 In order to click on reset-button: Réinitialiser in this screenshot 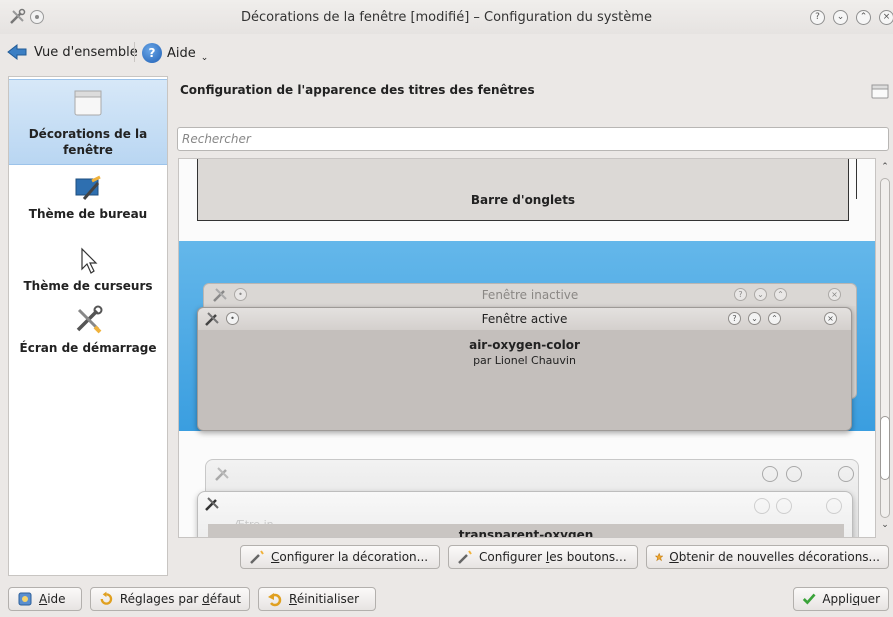, I will do `click(317, 599)`.